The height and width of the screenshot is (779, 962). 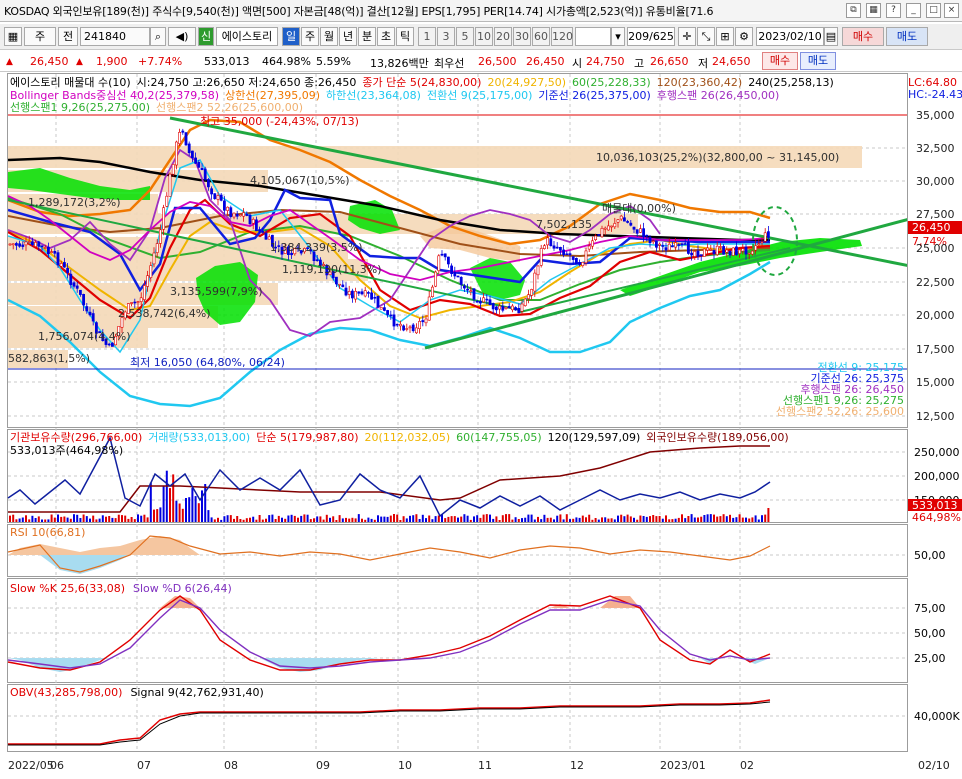 I want to click on tab-period-5: 초, so click(x=386, y=36).